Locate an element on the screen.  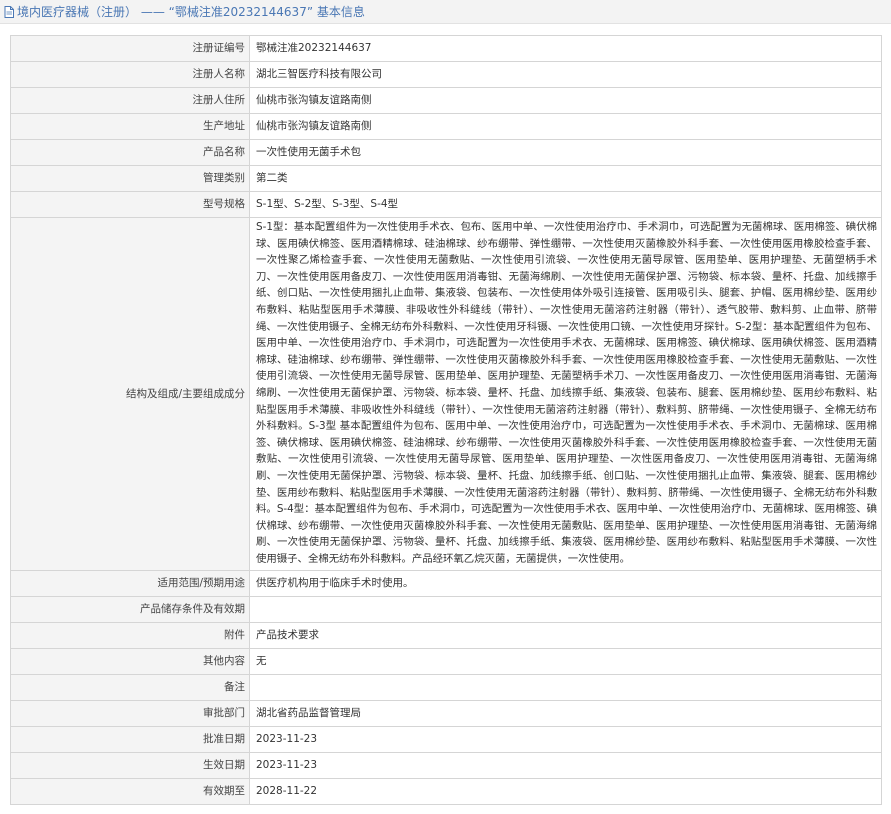
row-label: 注册人住所 is located at coordinates (130, 100).